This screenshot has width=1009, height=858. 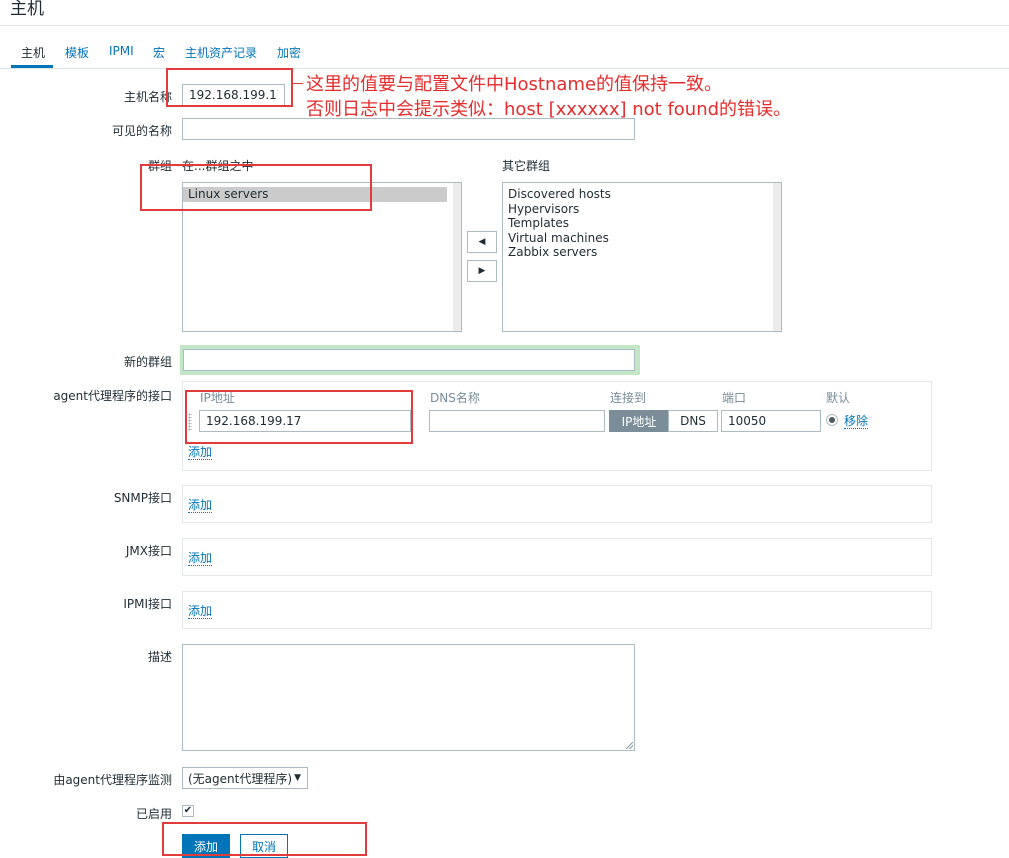 What do you see at coordinates (27, 9) in the screenshot?
I see `page-title: 主机` at bounding box center [27, 9].